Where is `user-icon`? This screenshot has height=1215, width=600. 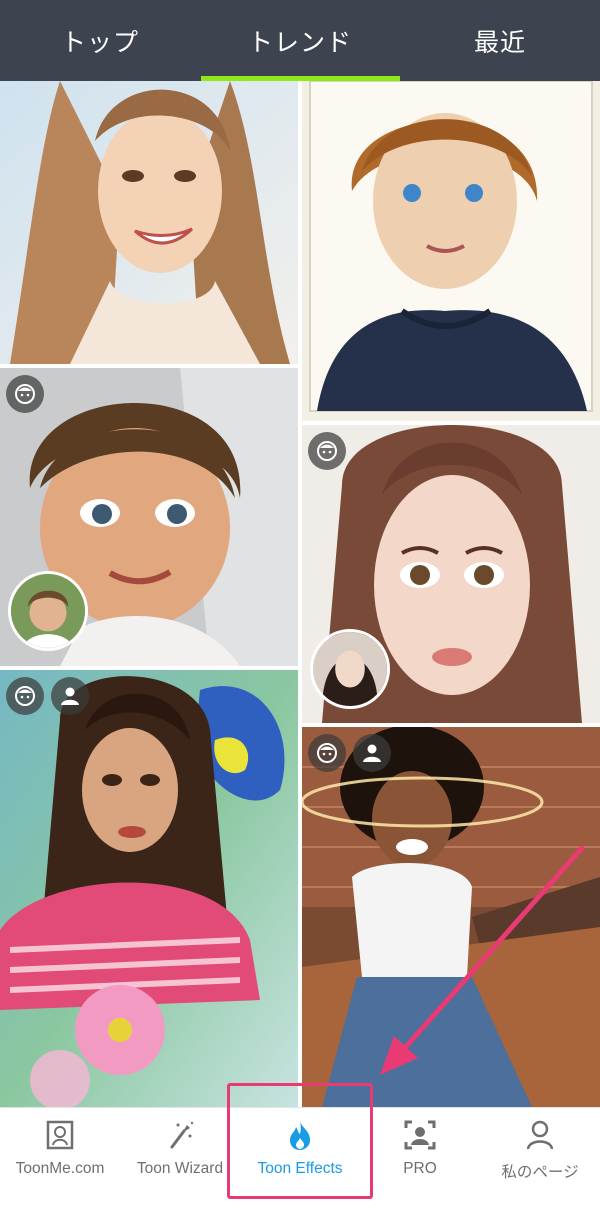
user-icon is located at coordinates (540, 1135).